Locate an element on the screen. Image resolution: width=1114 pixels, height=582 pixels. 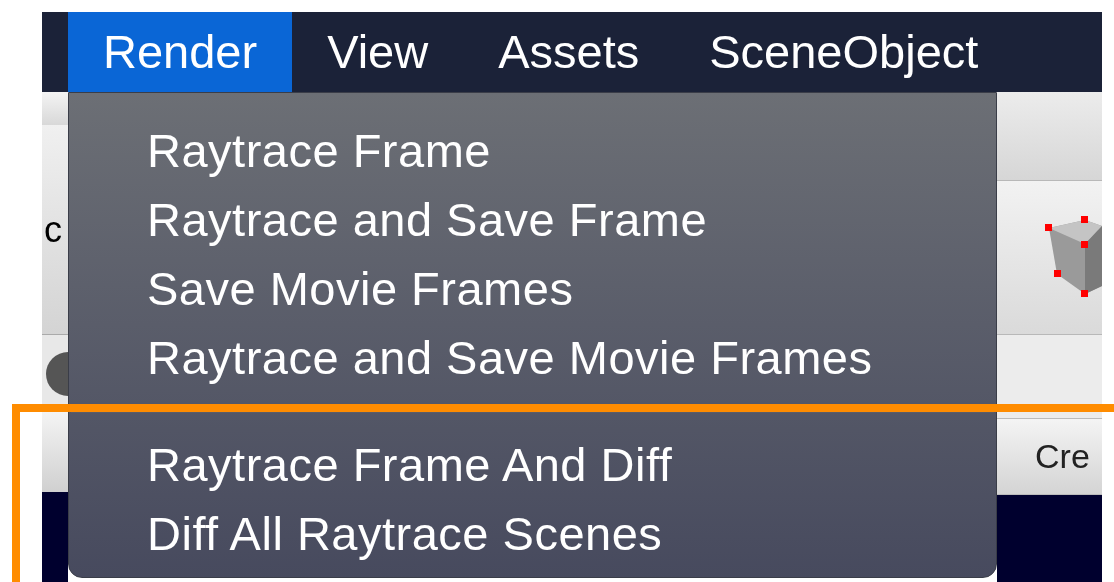
menu-bar-item: Render is located at coordinates (180, 52).